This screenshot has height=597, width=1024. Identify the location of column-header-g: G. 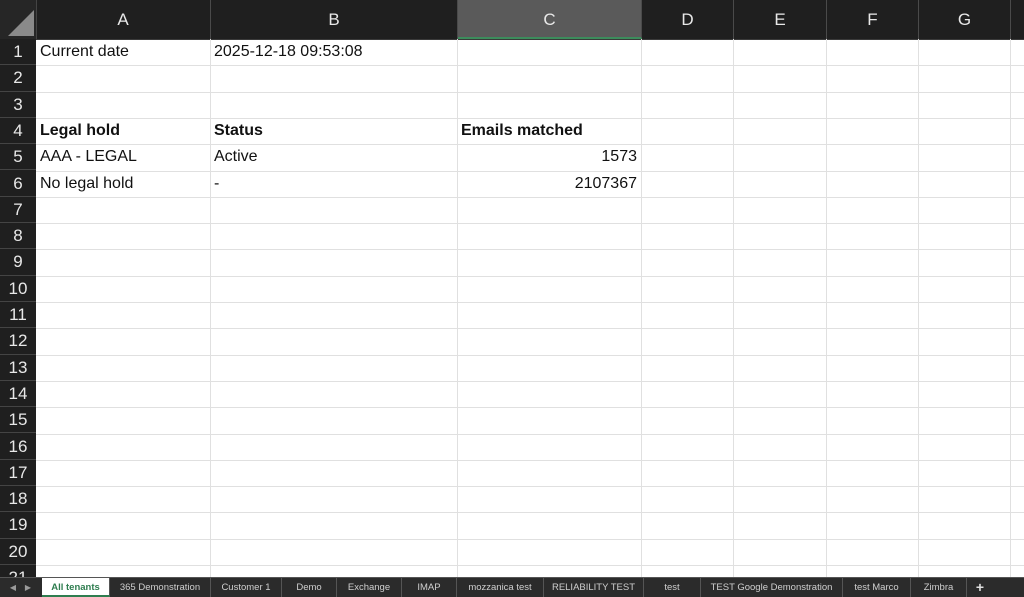
(965, 19).